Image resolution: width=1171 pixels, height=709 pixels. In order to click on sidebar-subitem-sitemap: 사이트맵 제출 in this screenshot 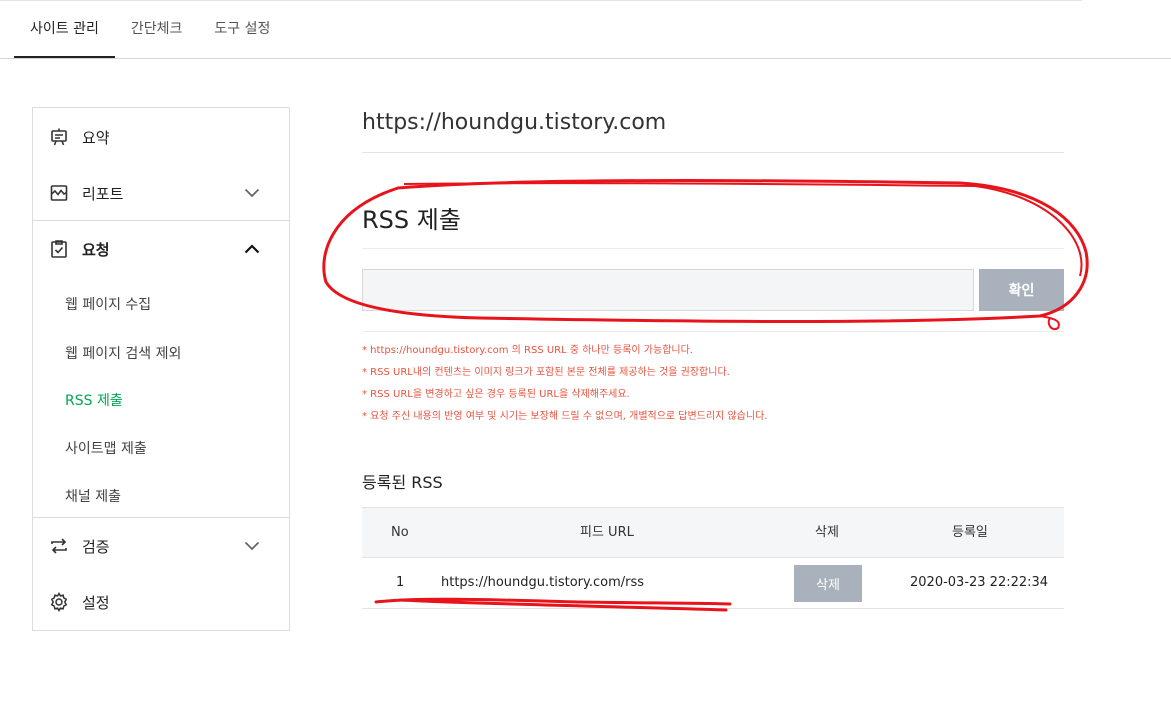, I will do `click(106, 448)`.